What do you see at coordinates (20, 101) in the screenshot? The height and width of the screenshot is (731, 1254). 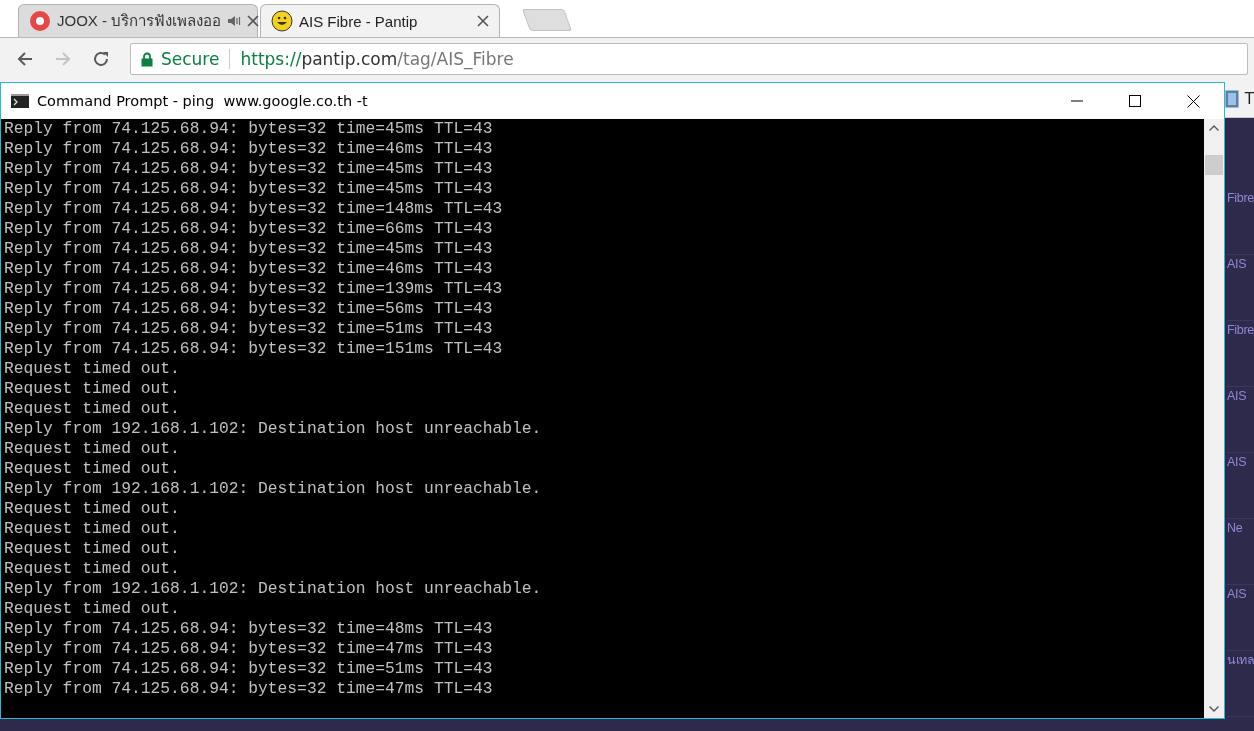 I see `terminal-icon` at bounding box center [20, 101].